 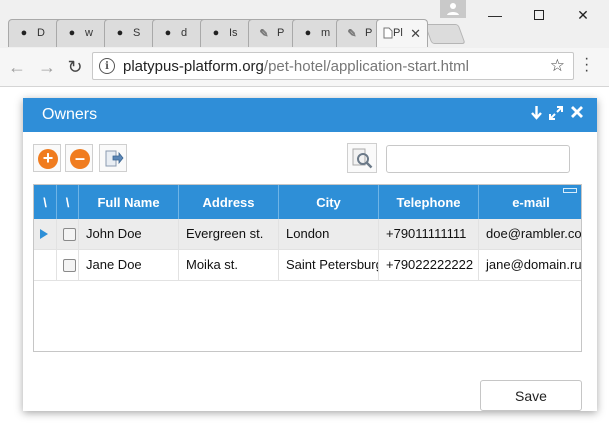 I want to click on save-button: Save, so click(x=531, y=395).